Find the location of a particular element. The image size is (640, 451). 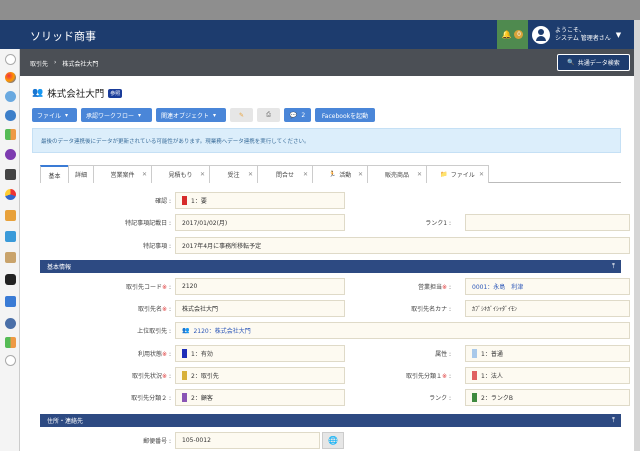

sidebar-item-info-icon is located at coordinates (10, 154).